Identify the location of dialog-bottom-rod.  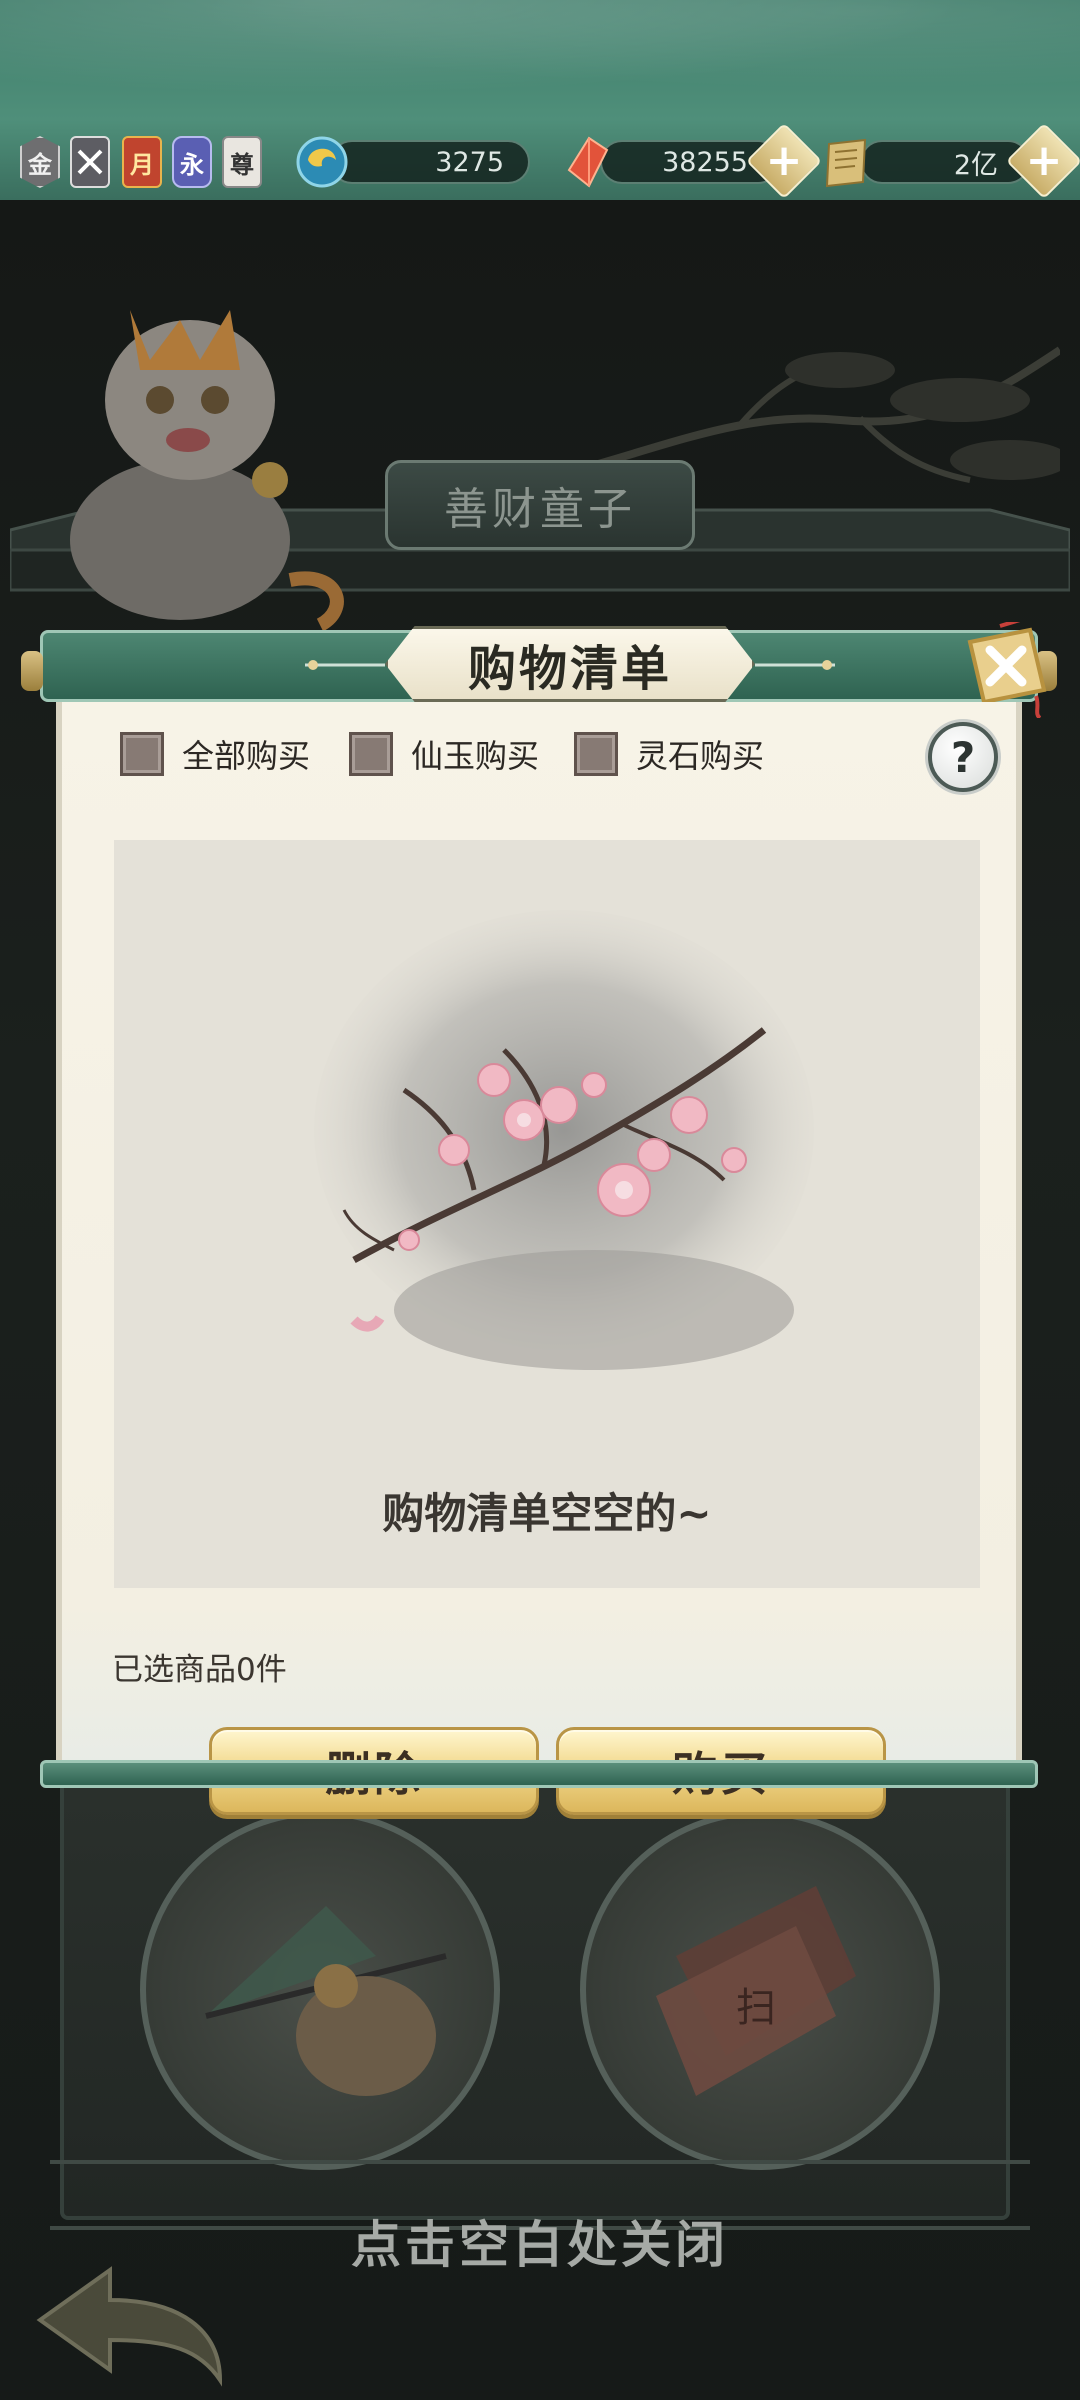
(539, 1774).